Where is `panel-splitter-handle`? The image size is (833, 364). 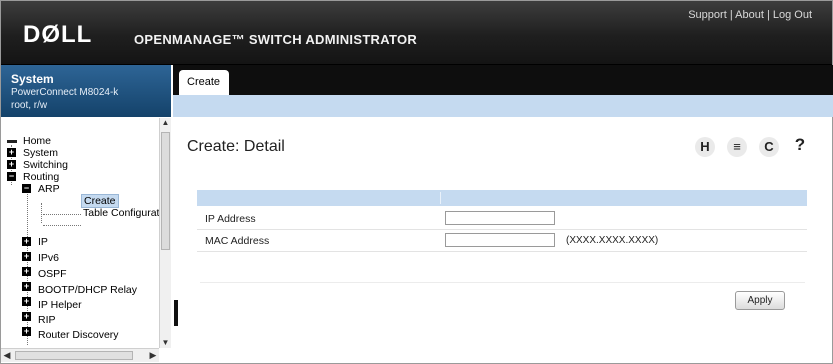 panel-splitter-handle is located at coordinates (176, 313).